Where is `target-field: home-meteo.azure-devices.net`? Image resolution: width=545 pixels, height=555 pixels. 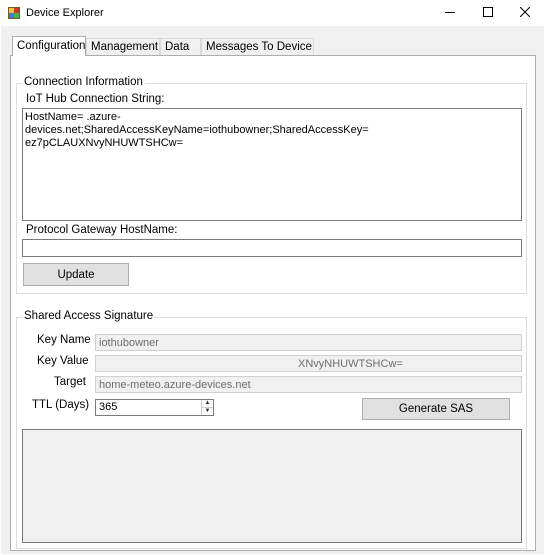 target-field: home-meteo.azure-devices.net is located at coordinates (308, 384).